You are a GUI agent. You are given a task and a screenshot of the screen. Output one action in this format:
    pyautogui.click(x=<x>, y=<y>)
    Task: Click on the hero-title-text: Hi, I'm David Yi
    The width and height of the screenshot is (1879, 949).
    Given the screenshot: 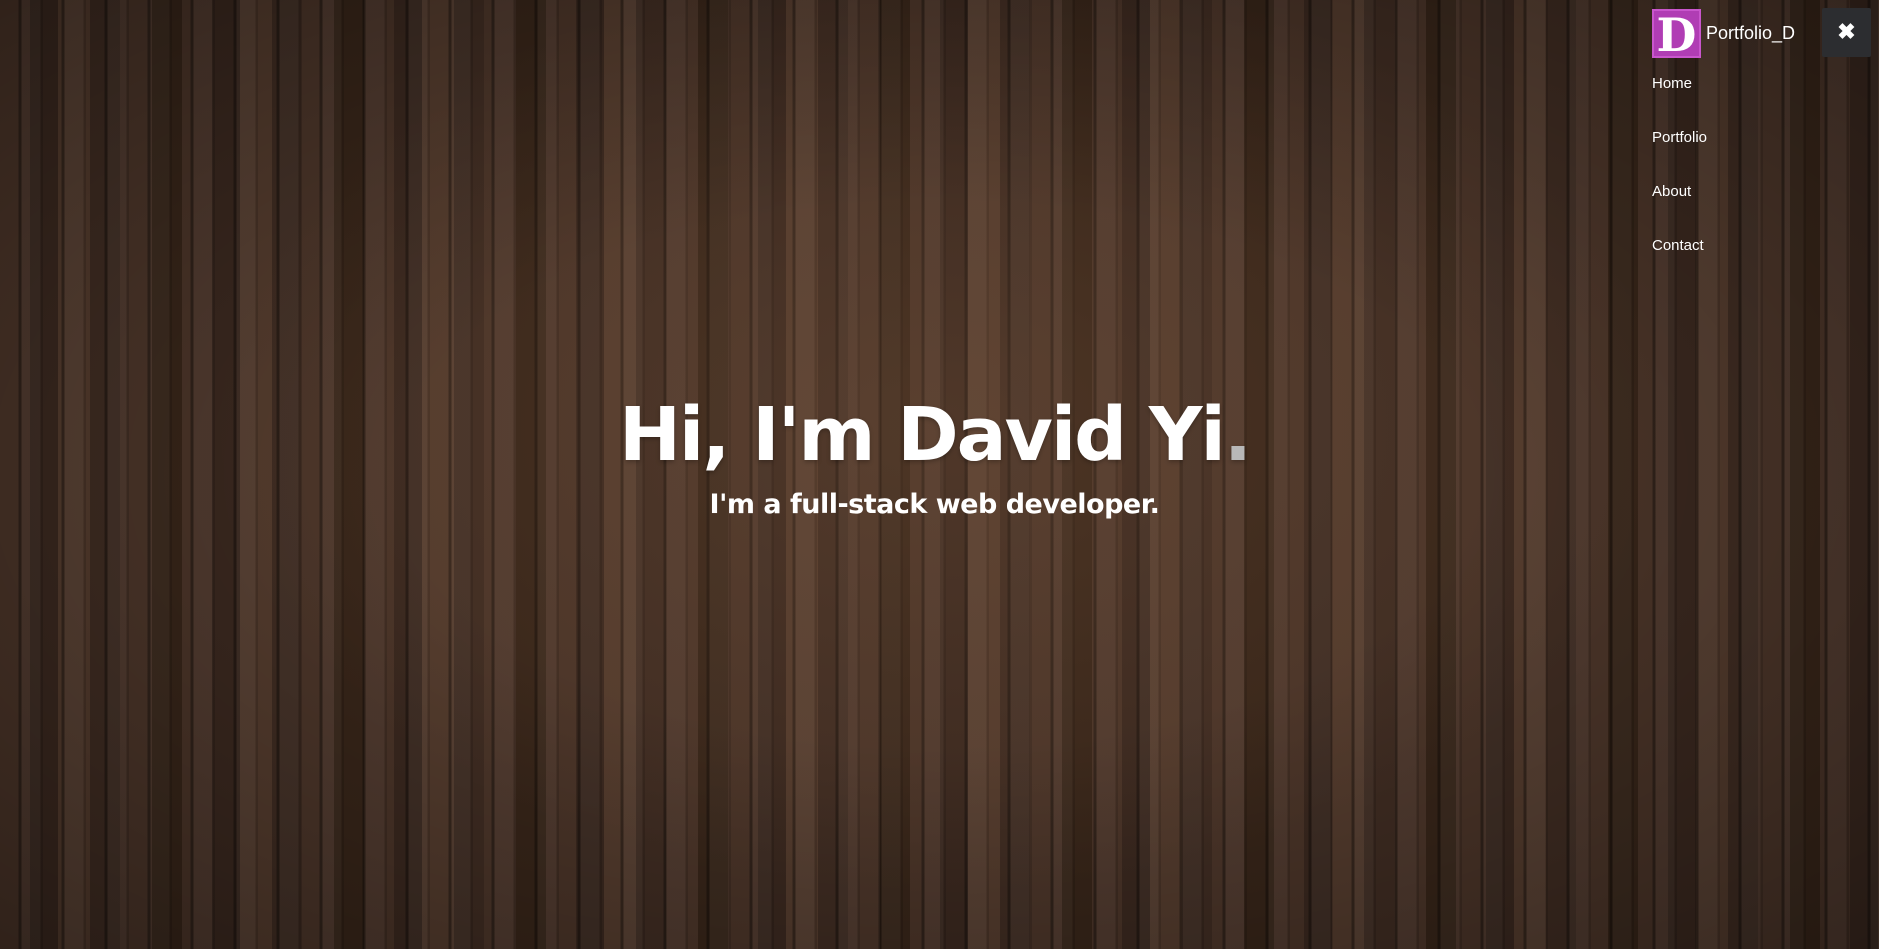 What is the action you would take?
    pyautogui.click(x=922, y=435)
    